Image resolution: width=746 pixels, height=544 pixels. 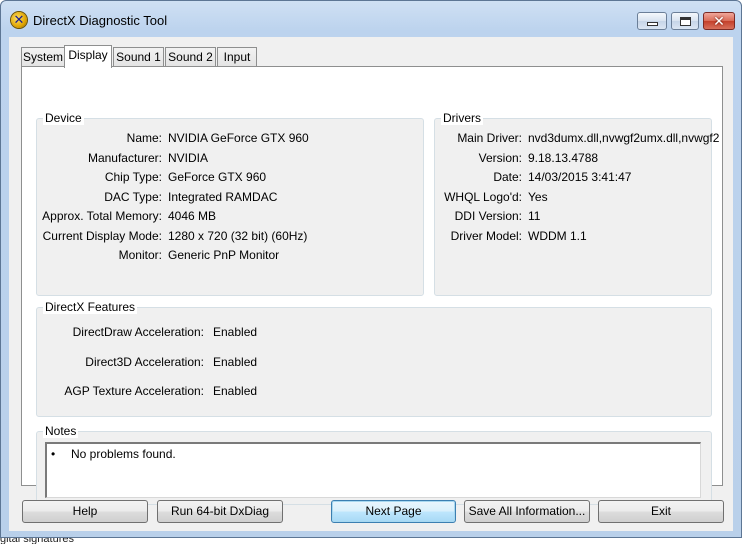 I want to click on drivers-row: Version: 9.18.13.4788, so click(x=573, y=158).